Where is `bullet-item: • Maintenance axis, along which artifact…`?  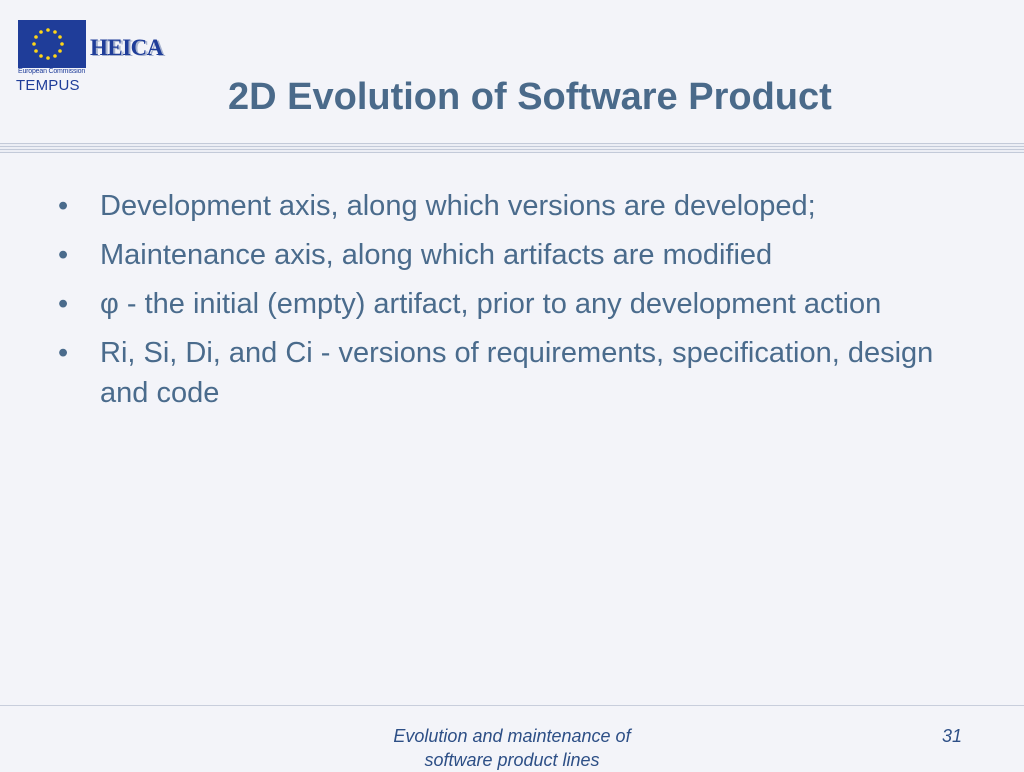 bullet-item: • Maintenance axis, along which artifact… is located at coordinates (508, 255).